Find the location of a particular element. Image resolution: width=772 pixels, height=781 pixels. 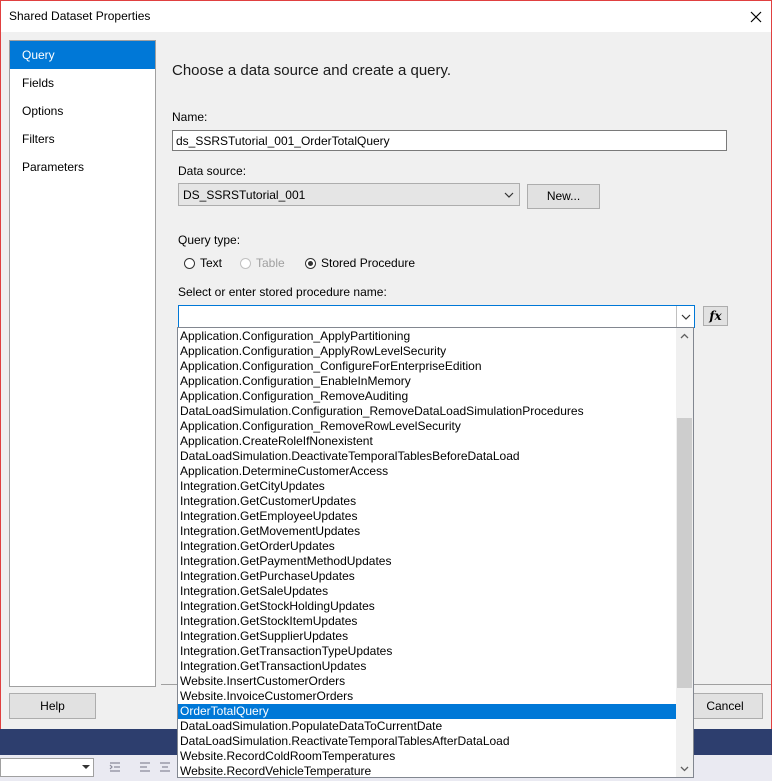

datasource-select: DS_SSRSTutorial_001 is located at coordinates (349, 194).